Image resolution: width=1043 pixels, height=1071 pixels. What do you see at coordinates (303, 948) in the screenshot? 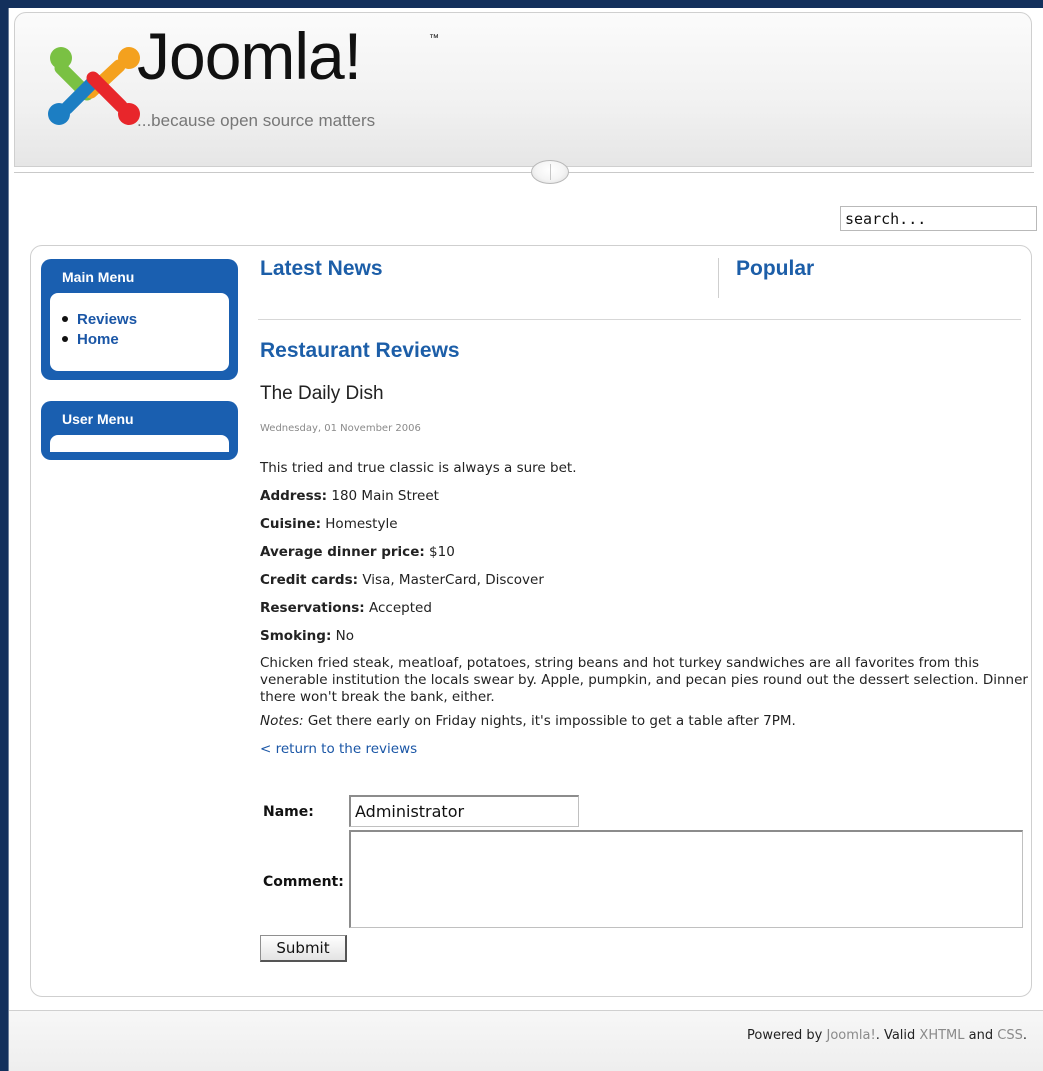
I see `submit-button: Submit` at bounding box center [303, 948].